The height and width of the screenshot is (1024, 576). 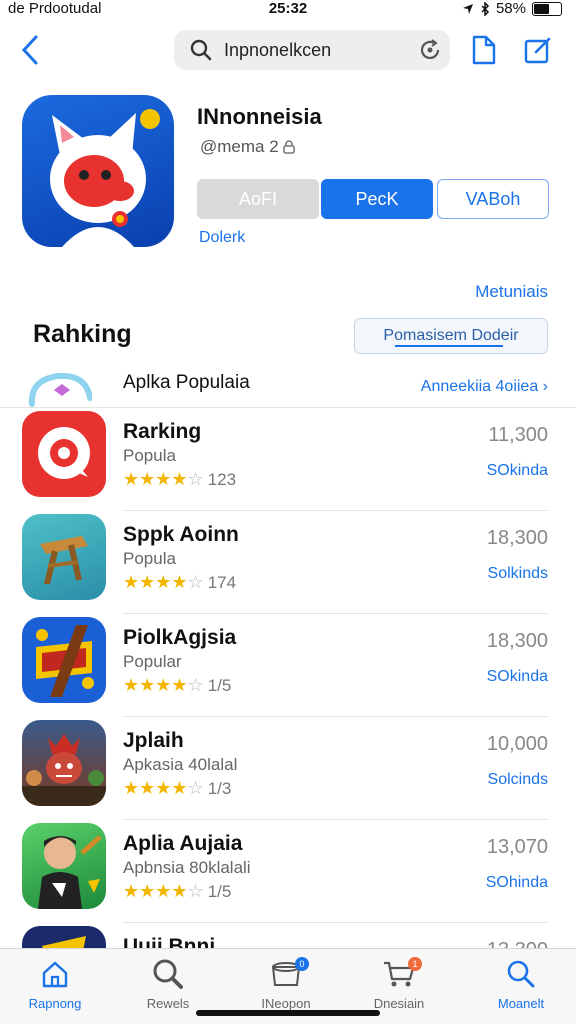 I want to click on tab-label: Moanelt, so click(x=521, y=1003).